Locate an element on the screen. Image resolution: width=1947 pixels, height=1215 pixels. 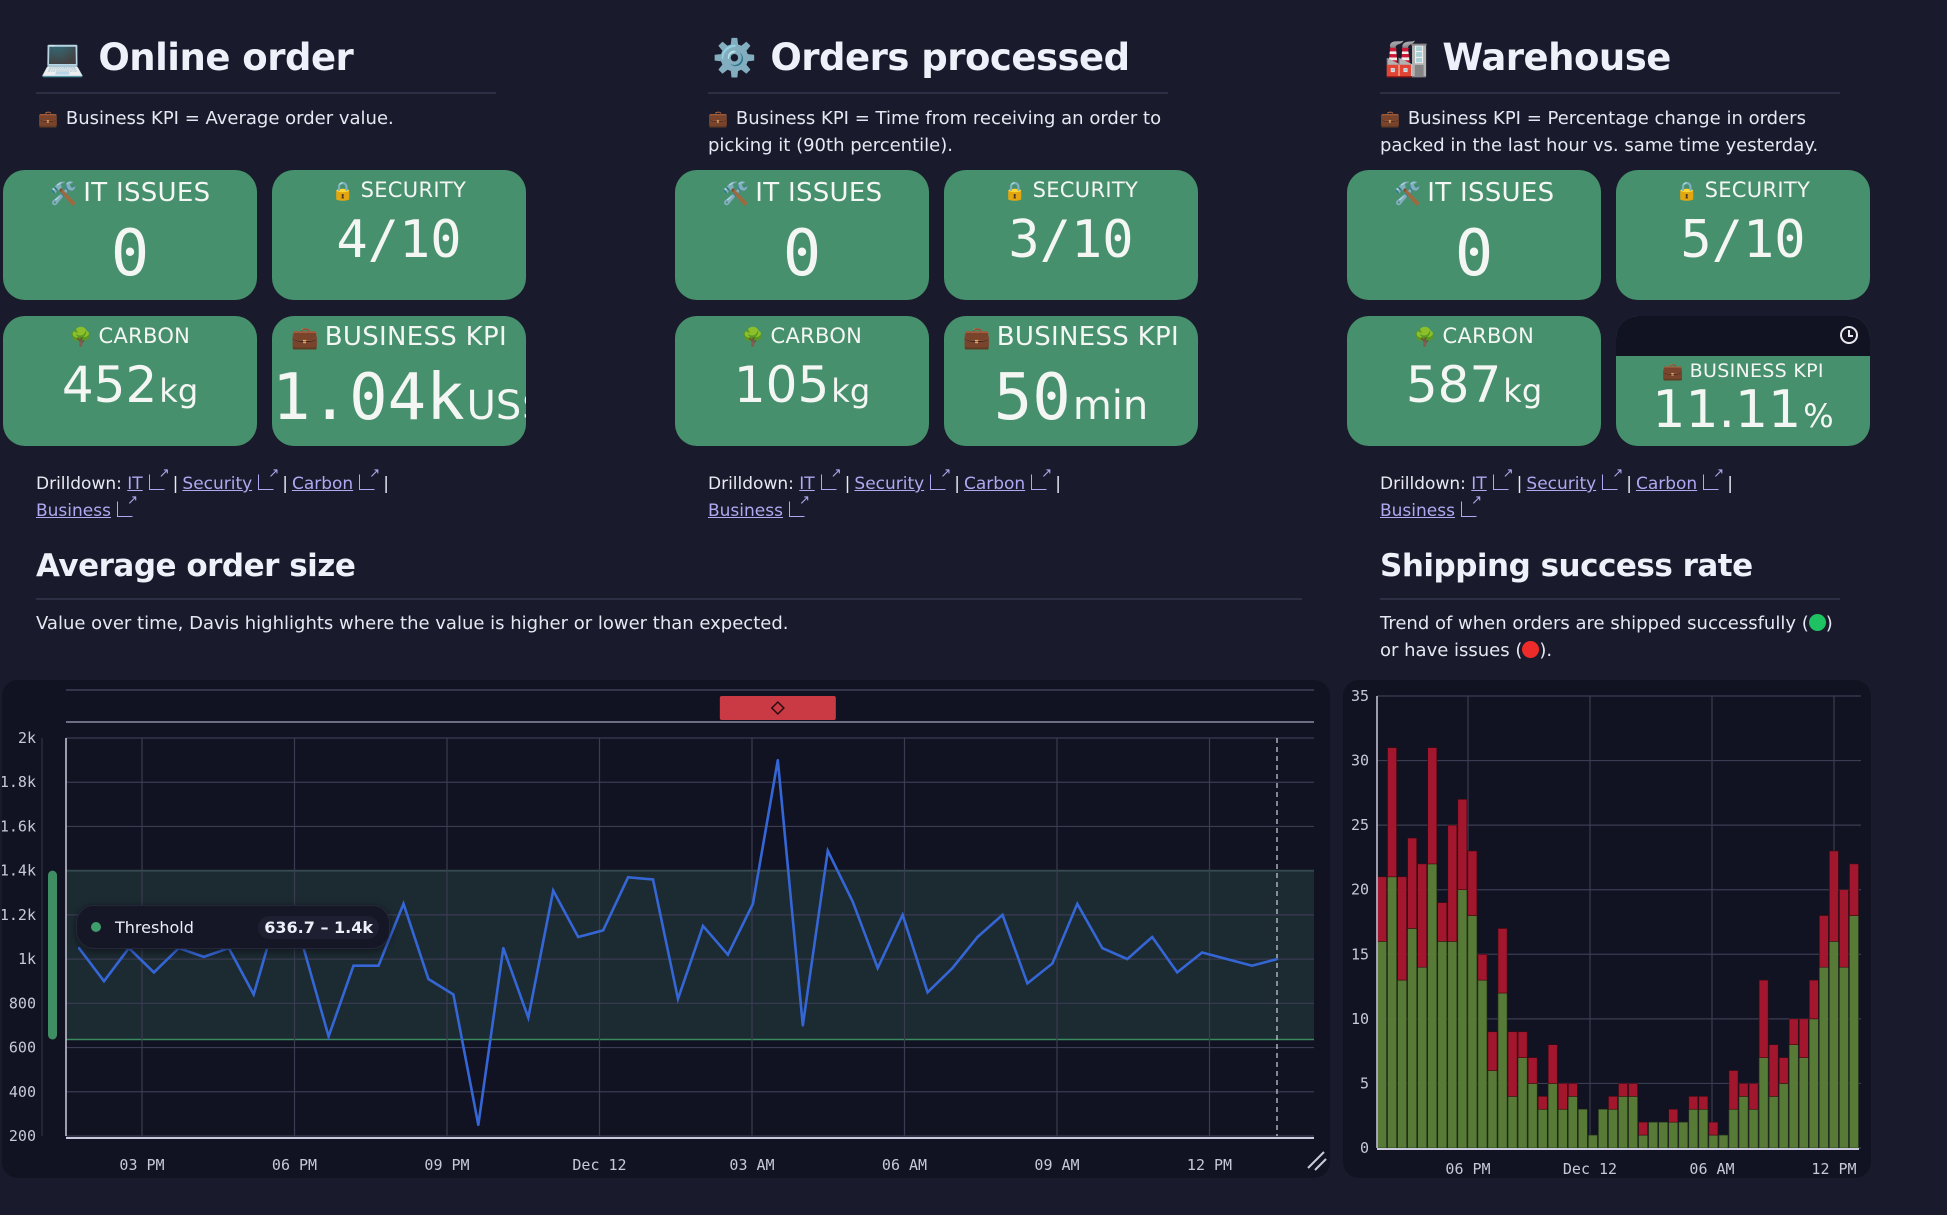
tile-security: 🔒 SECURITY 5/10 is located at coordinates (1743, 235).